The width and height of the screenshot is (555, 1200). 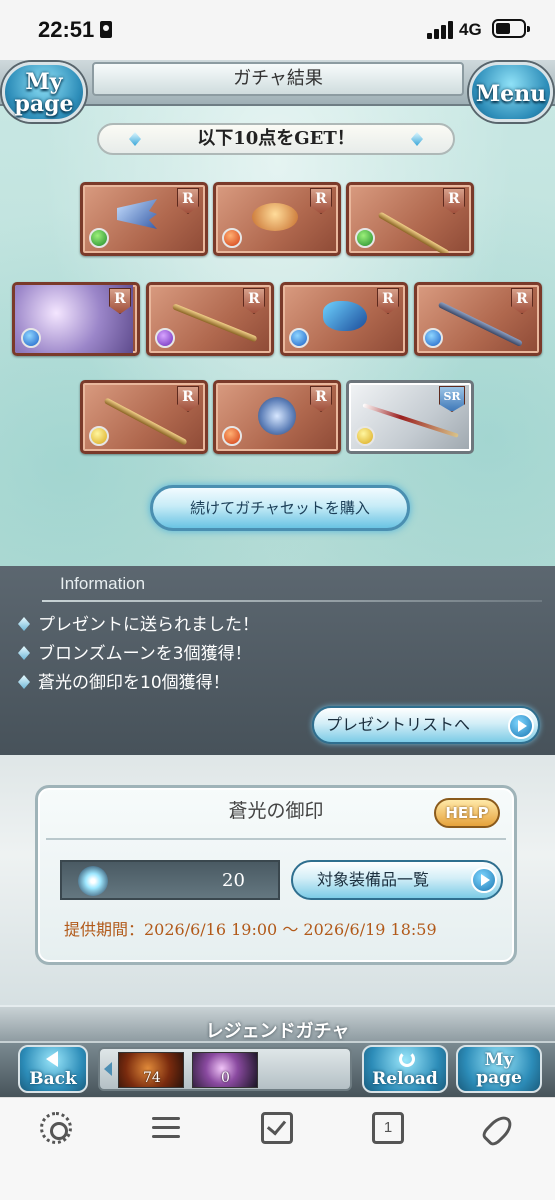 I want to click on information-text: プレゼントに送られました！, so click(x=148, y=625).